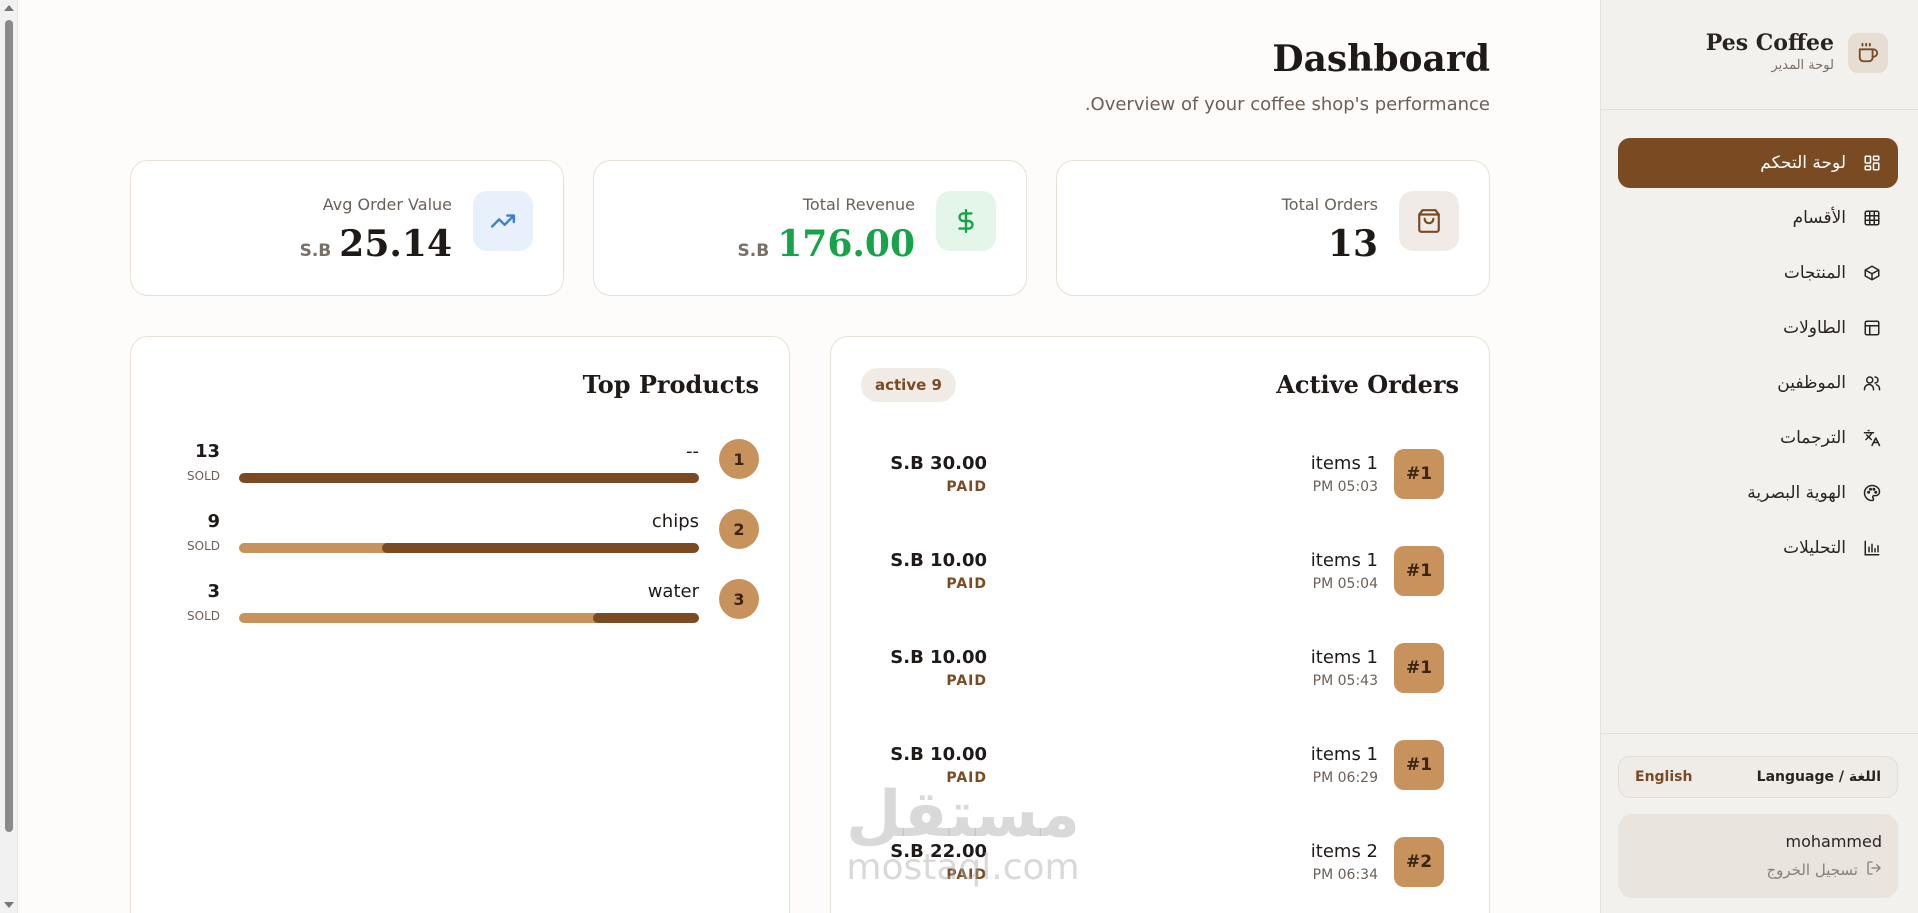 The image size is (1918, 913). Describe the element at coordinates (1872, 548) in the screenshot. I see `bar-chart-icon` at that location.